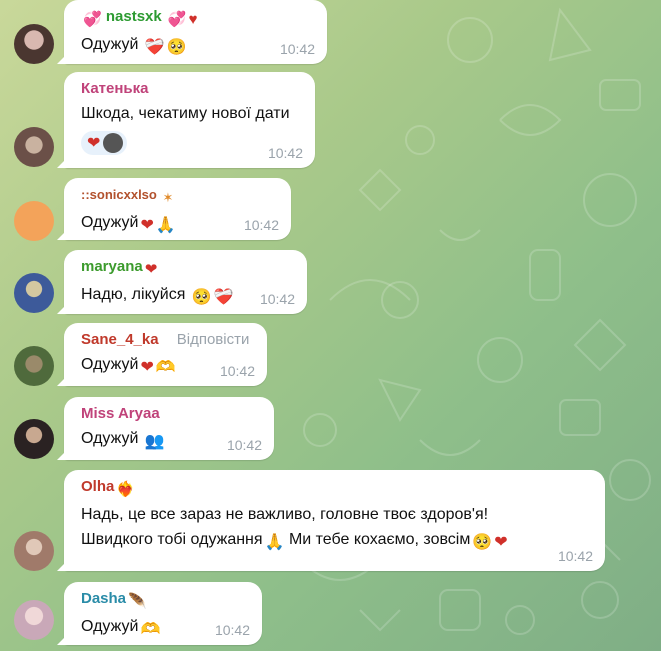  I want to click on feather-icon: 🪶, so click(137, 601).